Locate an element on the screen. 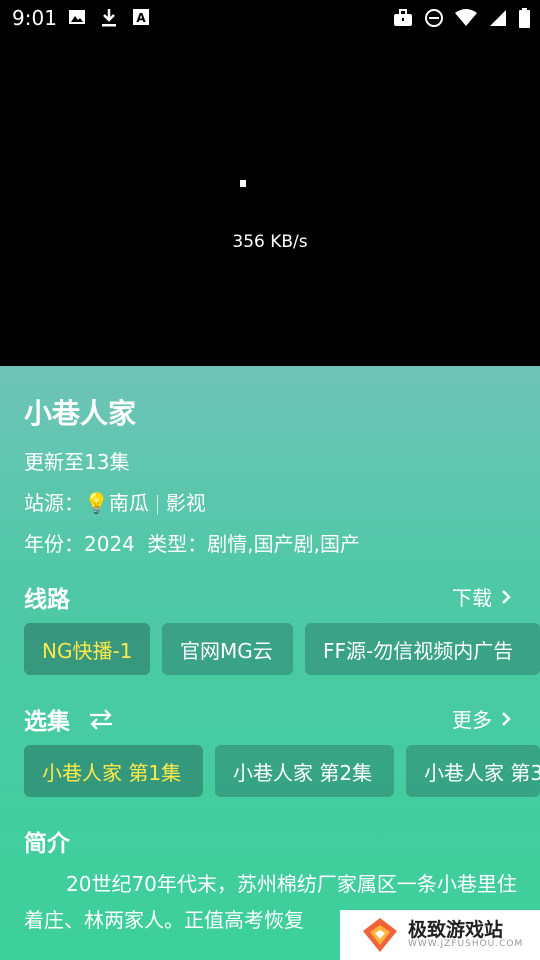  source-row: 站源：💡南瓜 影视 is located at coordinates (115, 501).